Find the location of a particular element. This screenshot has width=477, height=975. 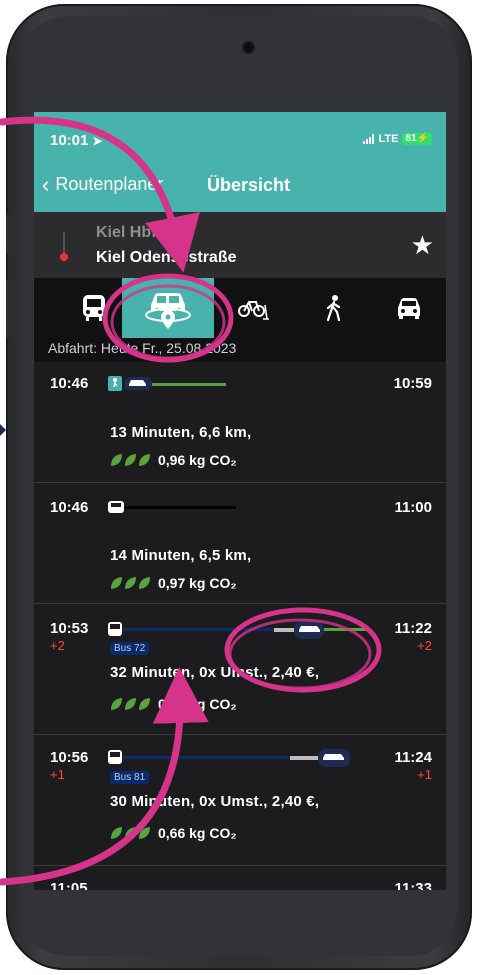

camera is located at coordinates (248, 47).